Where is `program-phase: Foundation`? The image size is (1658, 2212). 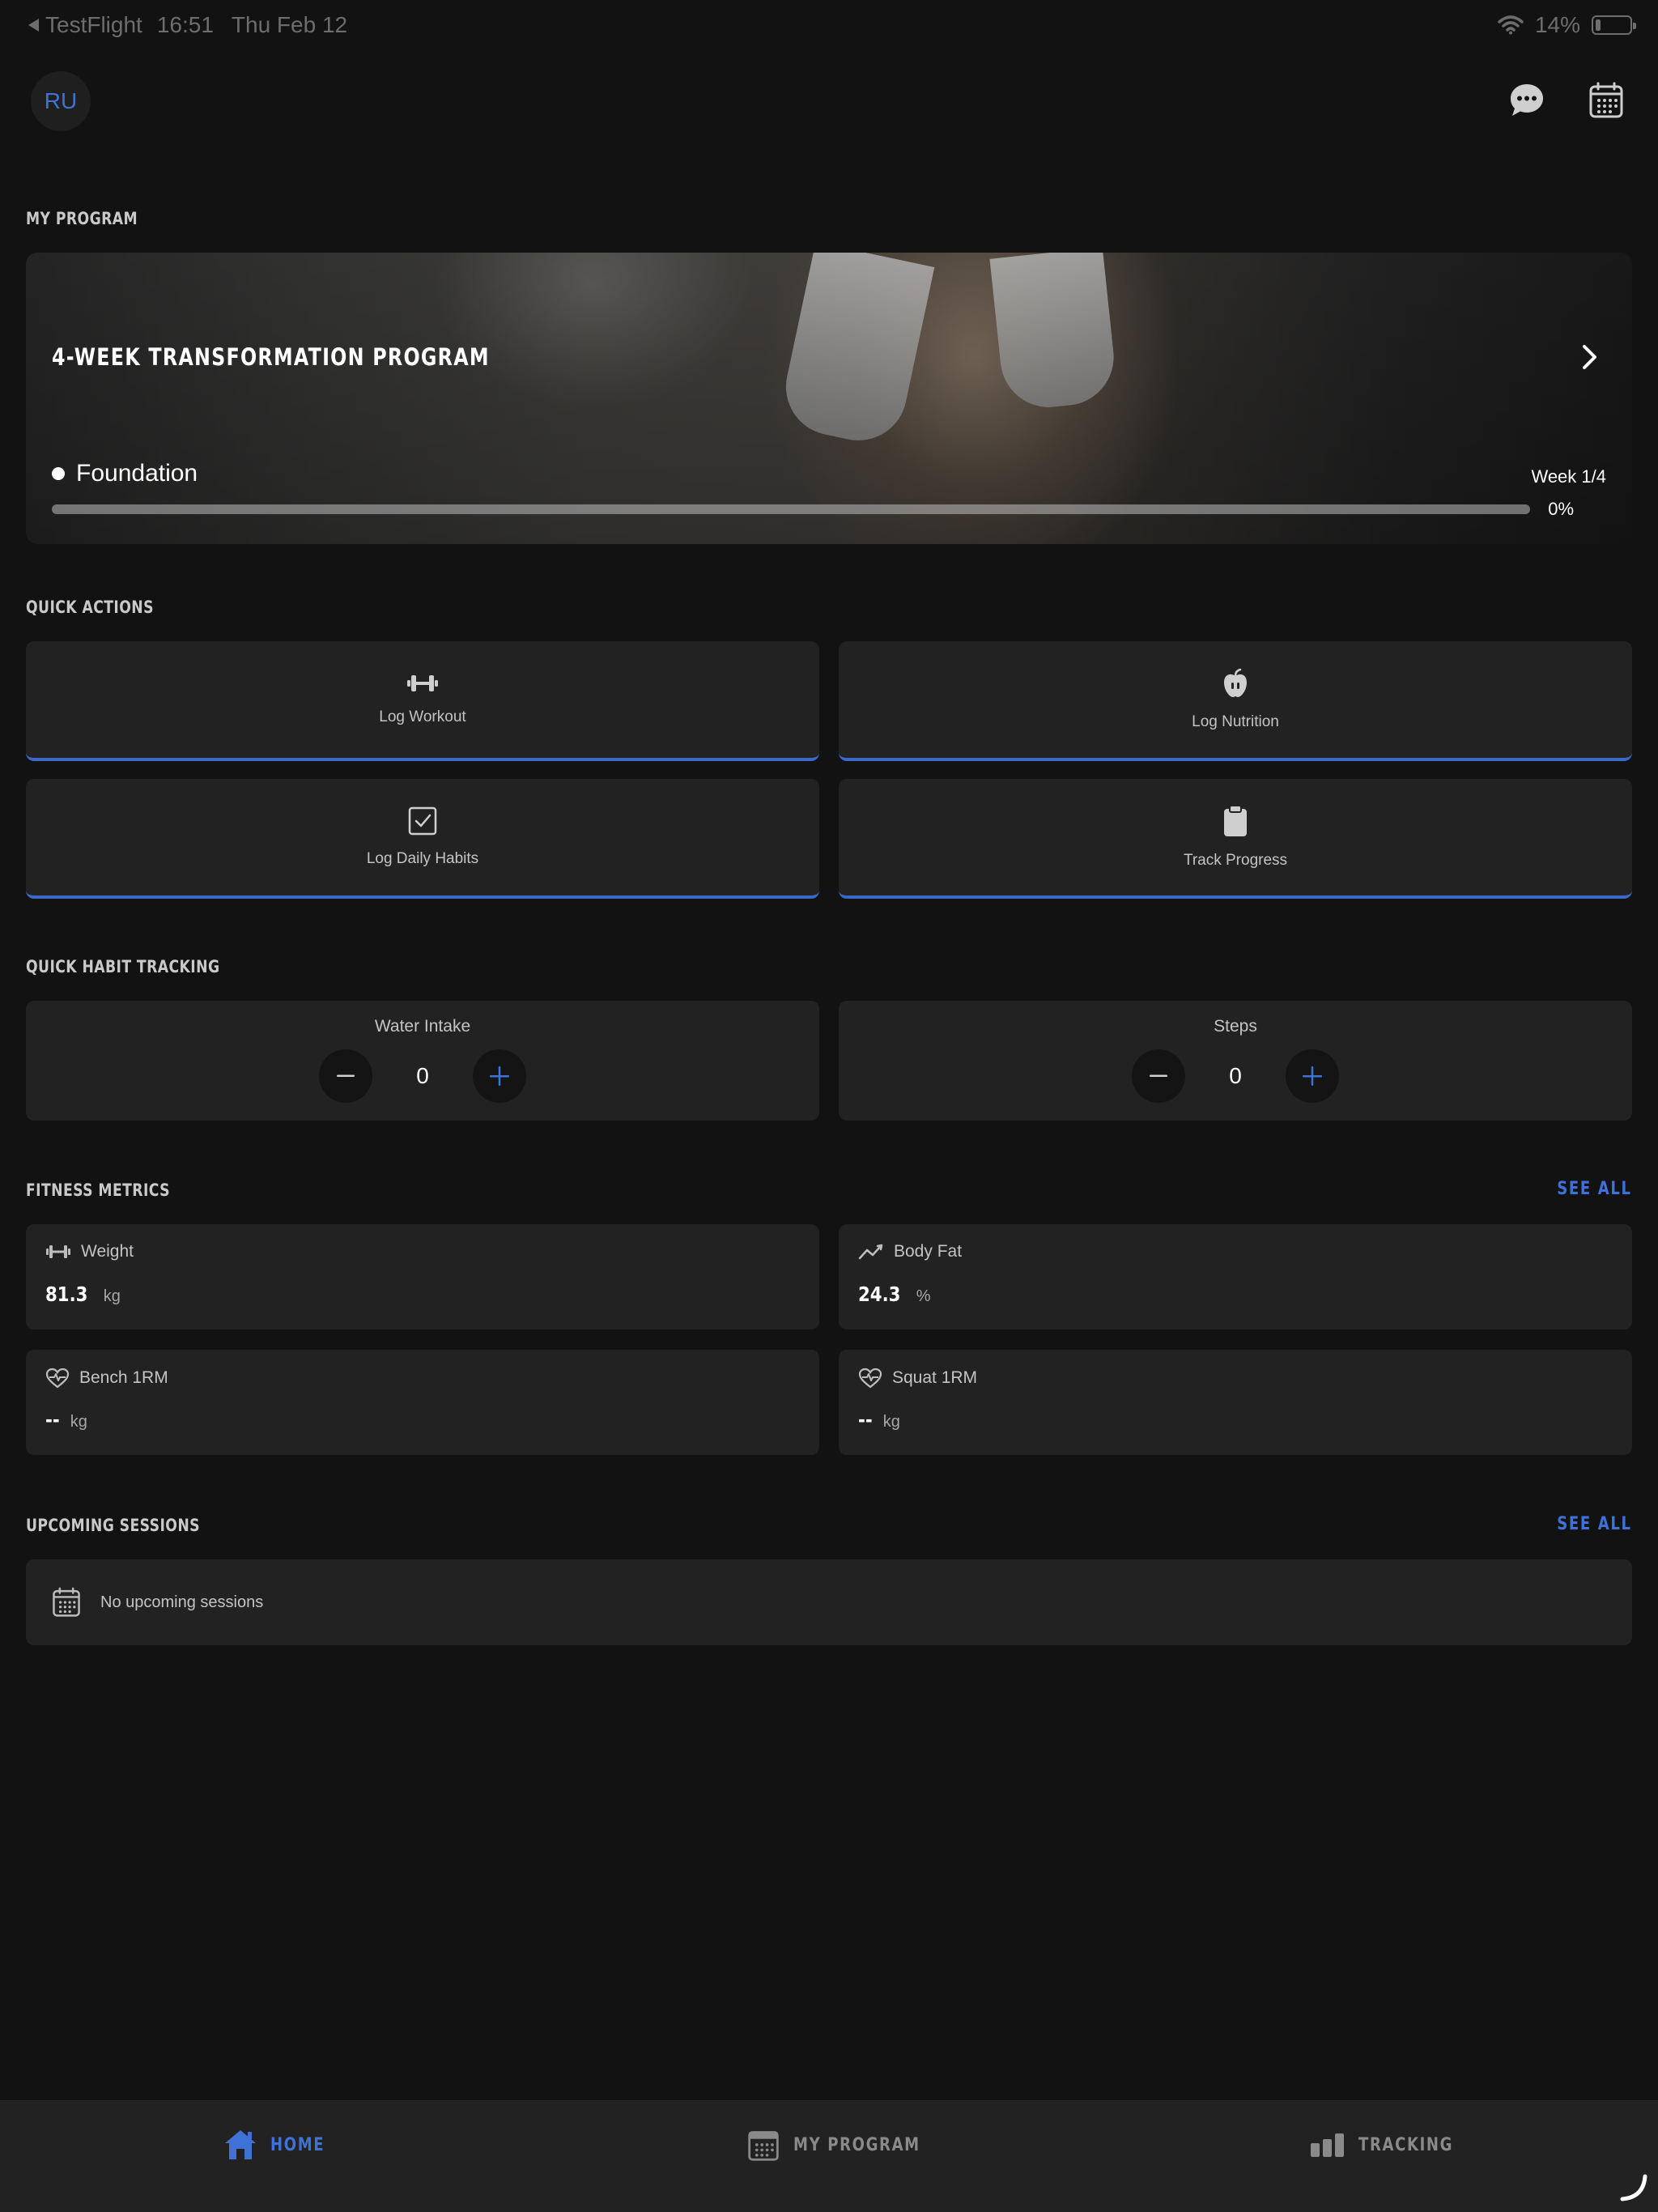
program-phase: Foundation is located at coordinates (125, 474).